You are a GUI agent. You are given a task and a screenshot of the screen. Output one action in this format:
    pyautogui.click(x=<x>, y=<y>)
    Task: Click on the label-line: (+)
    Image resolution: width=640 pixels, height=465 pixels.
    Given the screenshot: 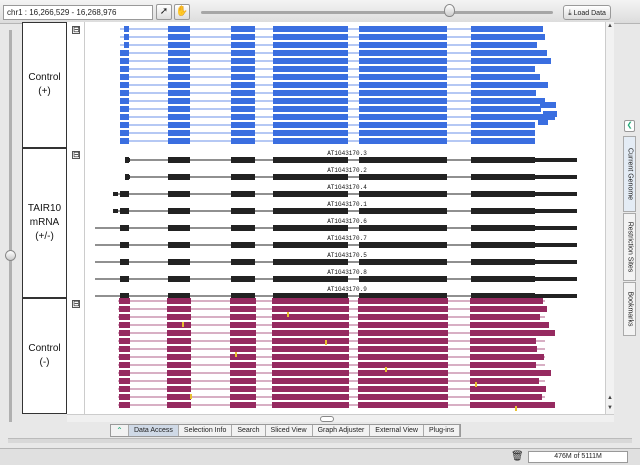 What is the action you would take?
    pyautogui.click(x=44, y=91)
    